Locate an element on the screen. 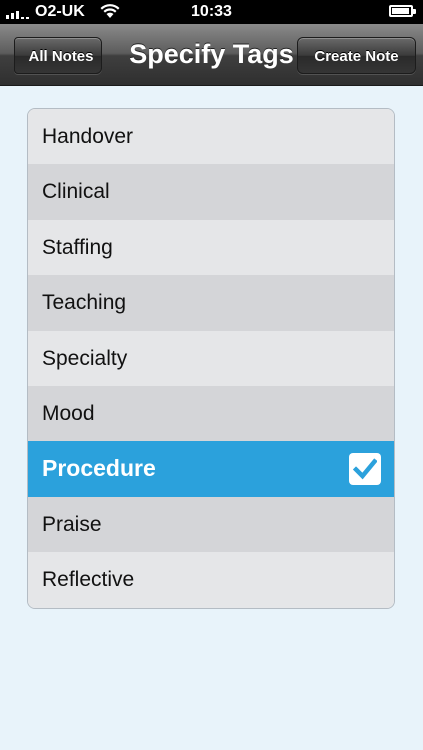 The width and height of the screenshot is (423, 750). status-time: 10:33 is located at coordinates (211, 11).